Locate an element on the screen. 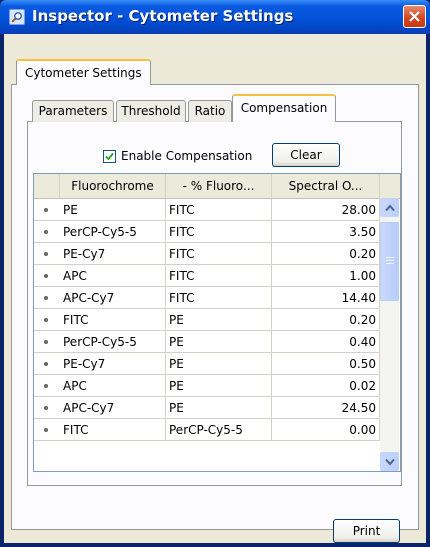  checkmark-icon is located at coordinates (109, 156).